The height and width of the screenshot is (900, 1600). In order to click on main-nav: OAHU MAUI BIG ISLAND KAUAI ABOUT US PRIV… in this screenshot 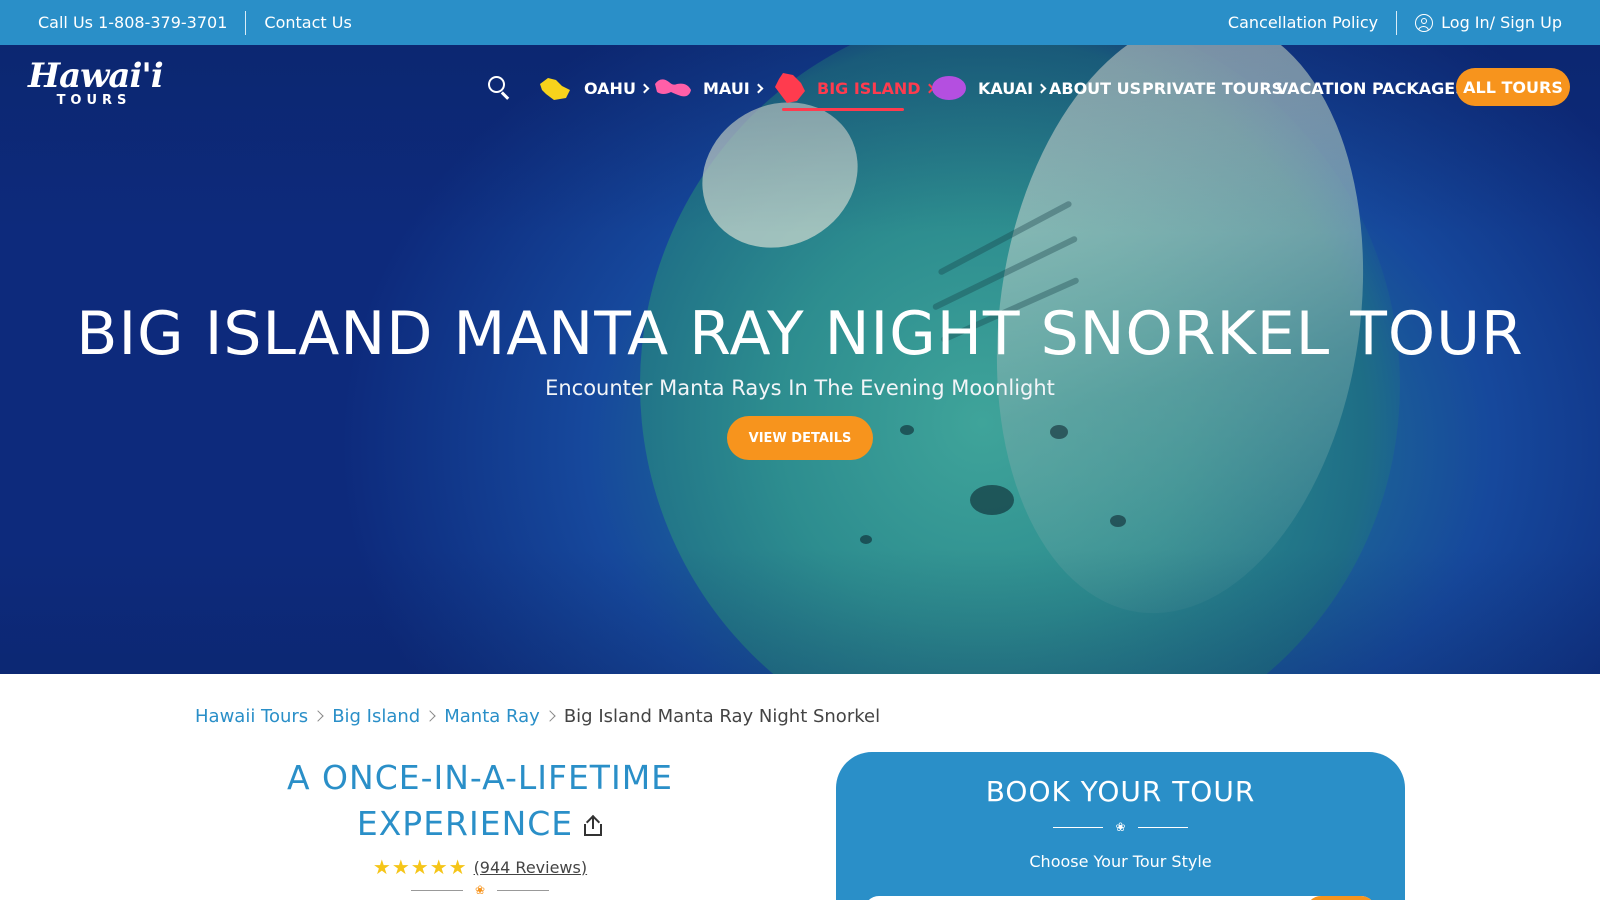, I will do `click(800, 88)`.